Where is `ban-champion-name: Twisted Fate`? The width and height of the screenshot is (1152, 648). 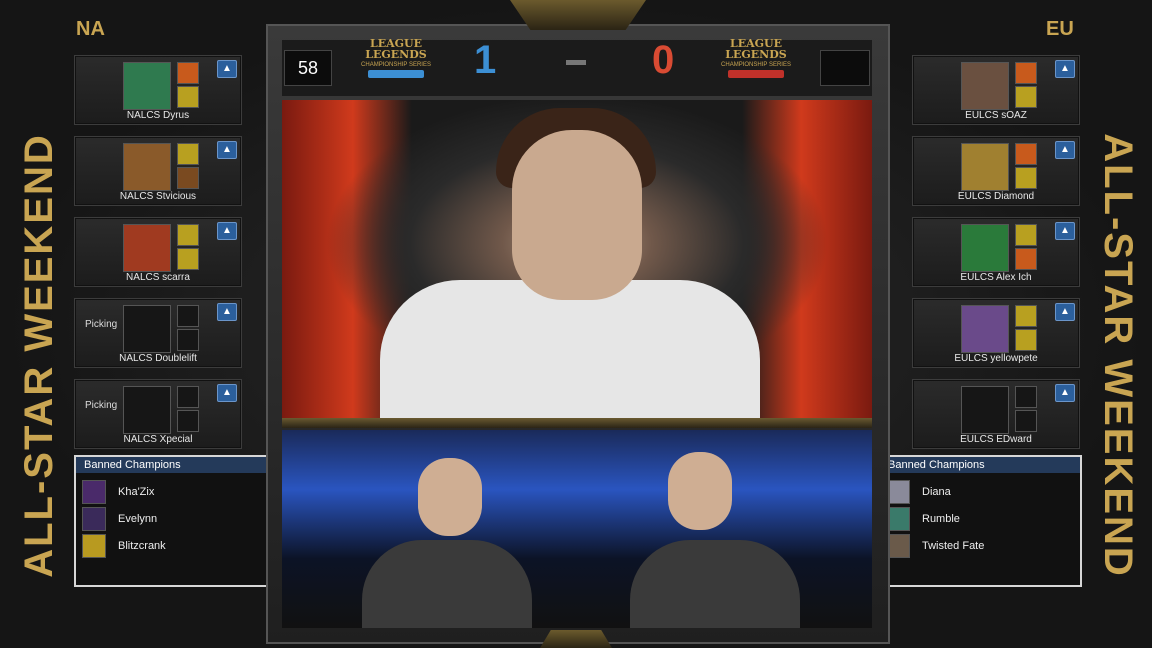 ban-champion-name: Twisted Fate is located at coordinates (953, 546).